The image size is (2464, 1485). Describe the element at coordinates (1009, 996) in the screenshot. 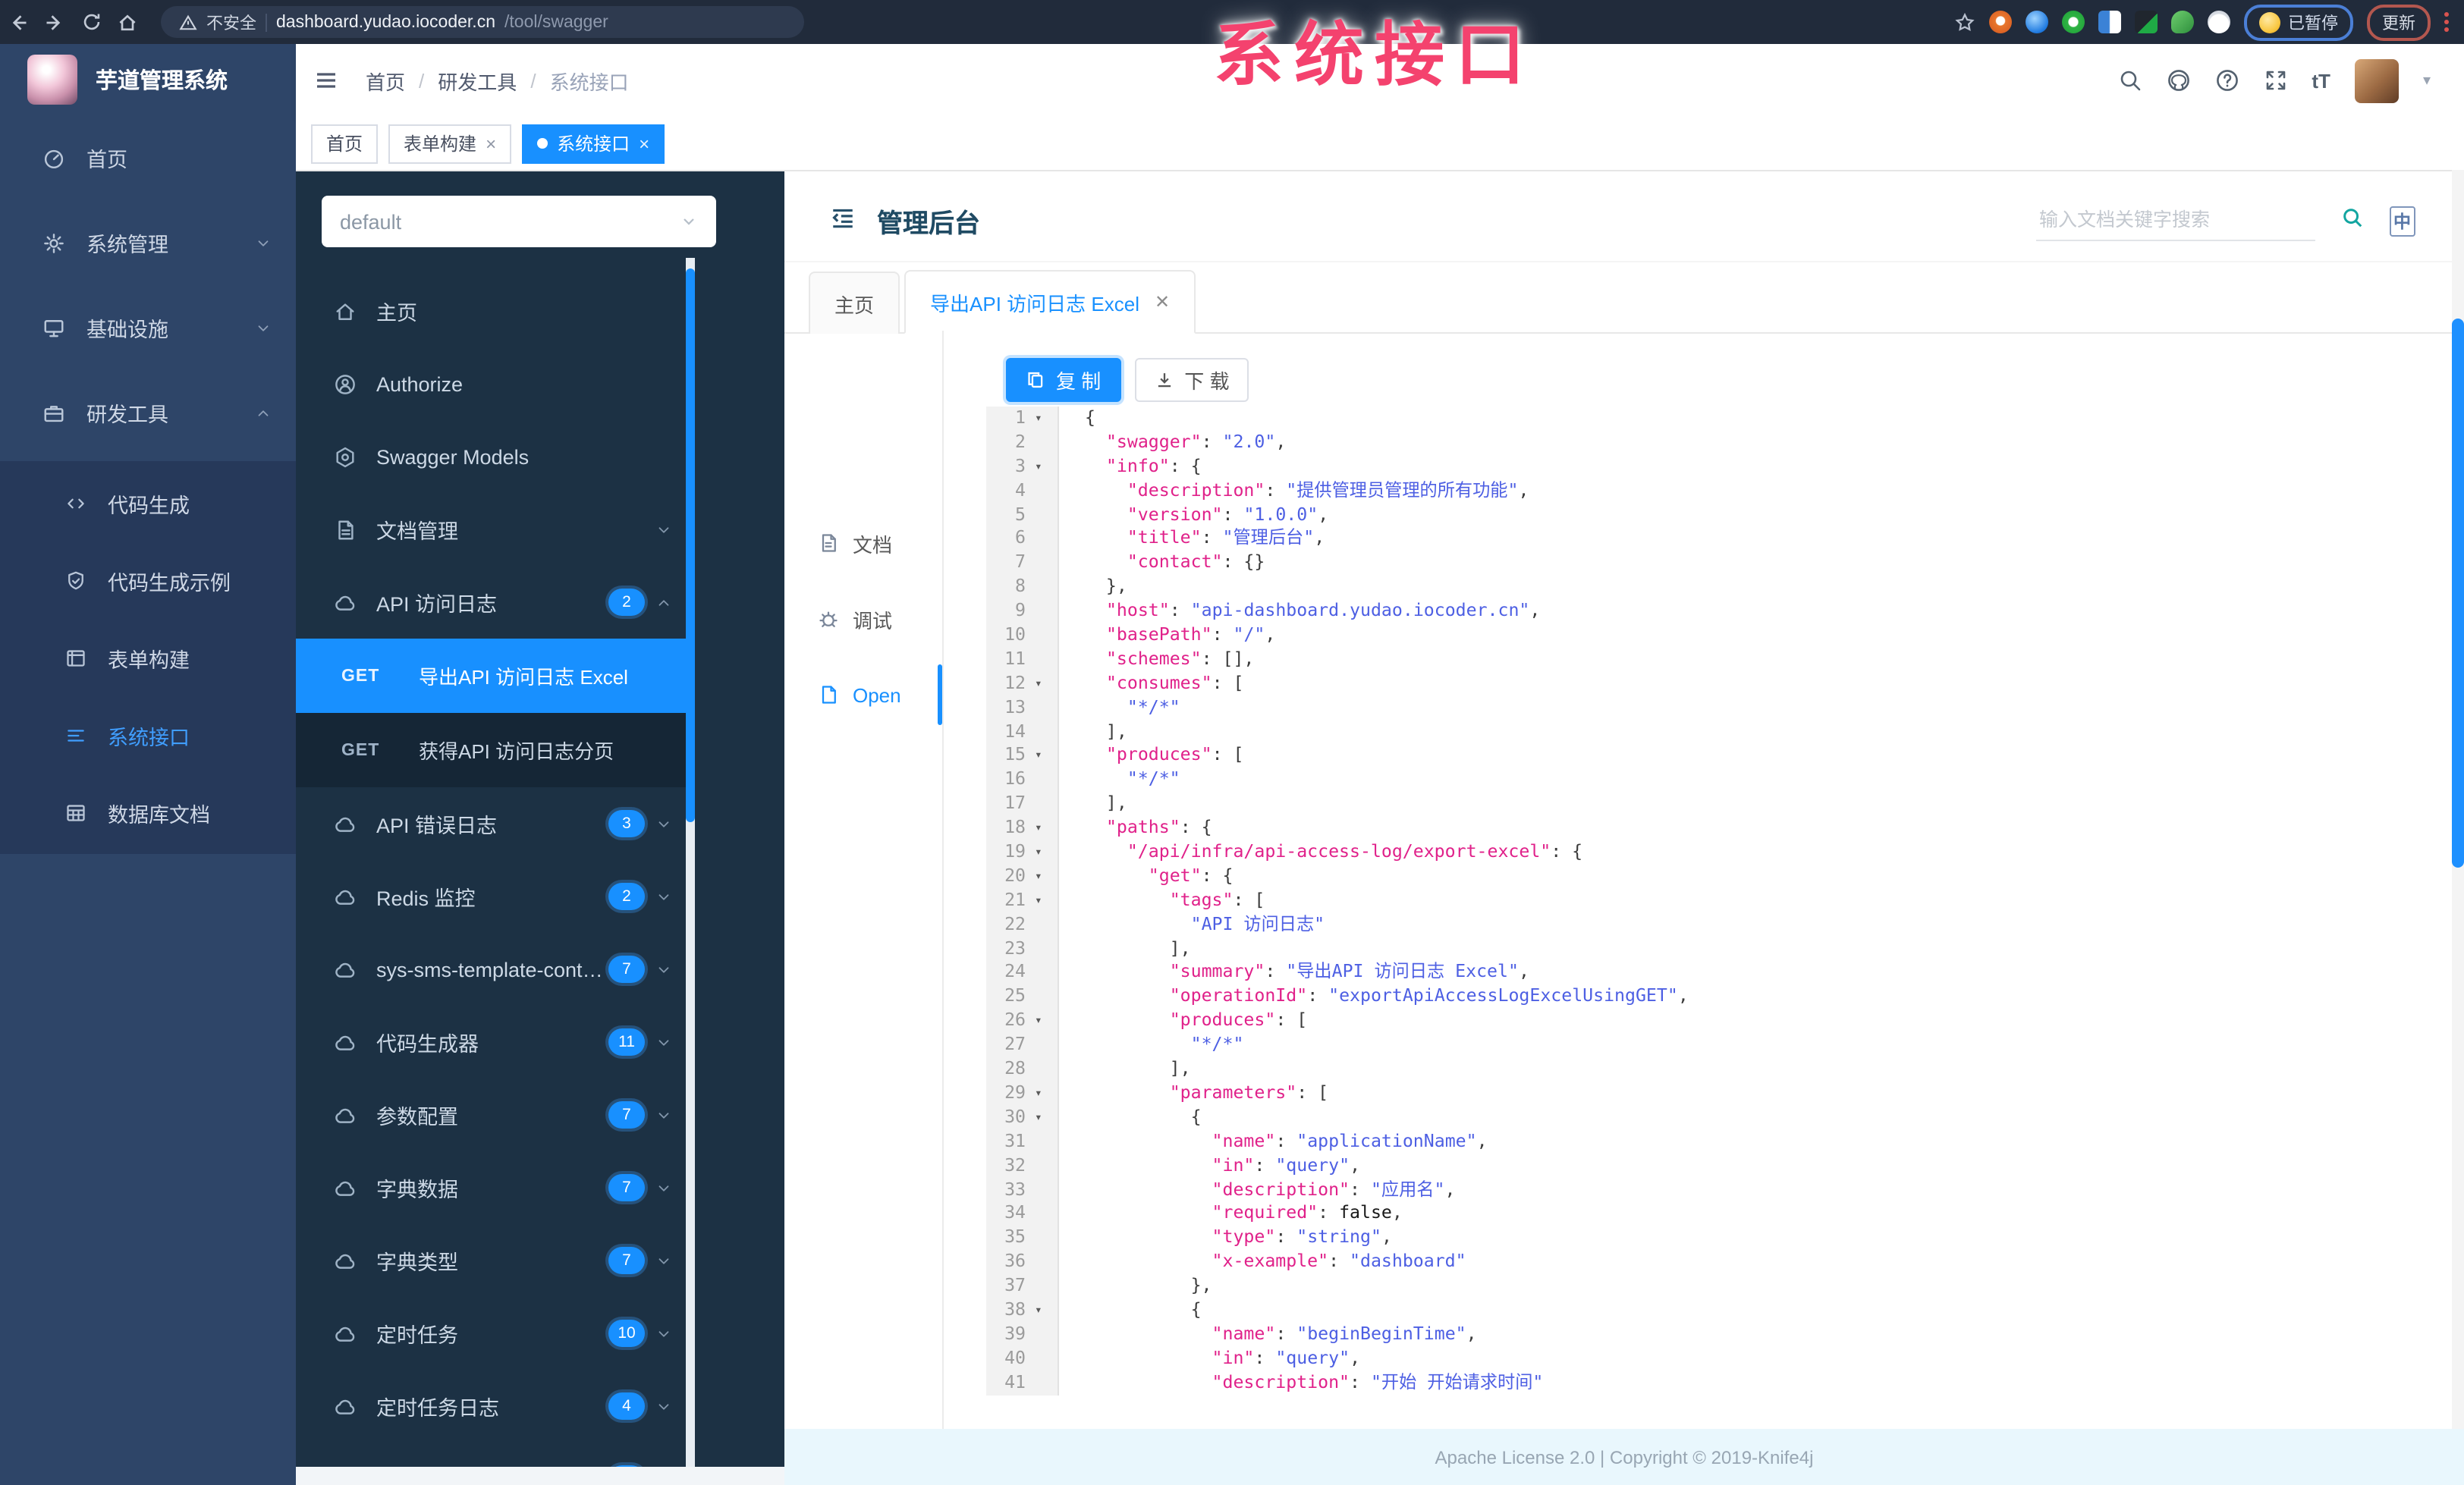

I see `line-number: 25` at that location.